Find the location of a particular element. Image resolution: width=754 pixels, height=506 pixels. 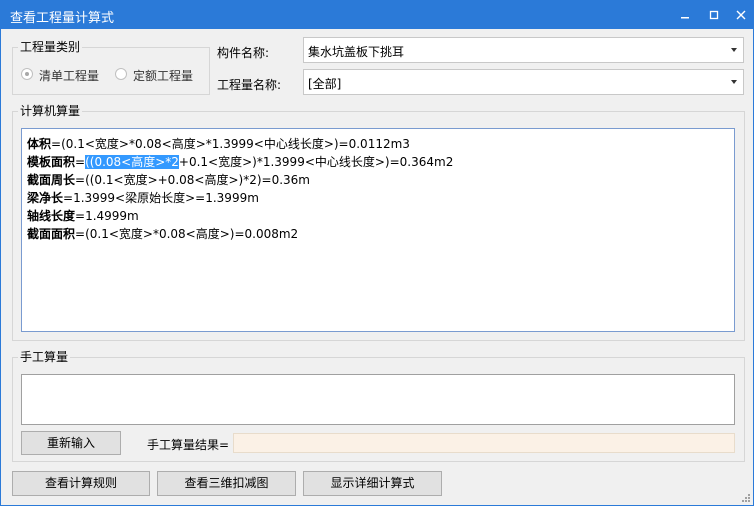

calc-line-section-perimeter: 截面周长=((0.1<宽度>+0.08<高度>)*2)=0.36m is located at coordinates (168, 180).